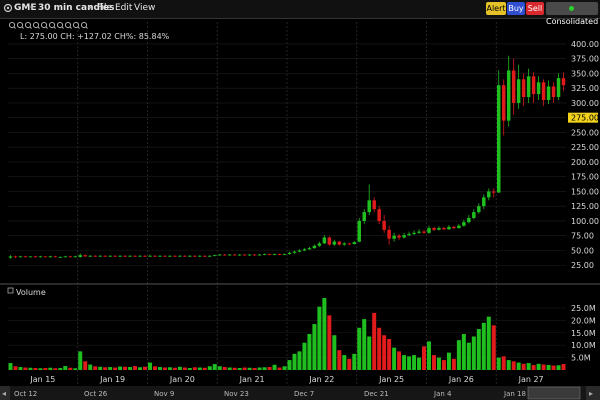 This screenshot has height=400, width=600. What do you see at coordinates (28, 25) in the screenshot?
I see `zoom-out-tool-icon` at bounding box center [28, 25].